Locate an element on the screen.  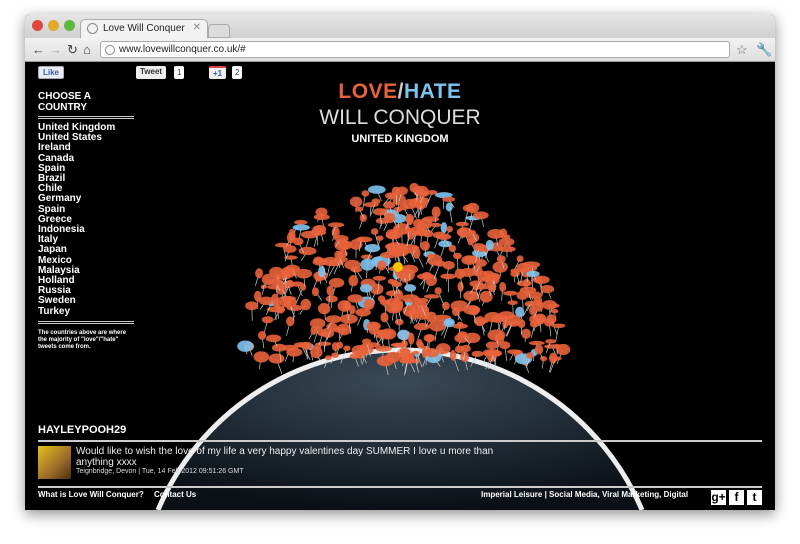
new-tab-button is located at coordinates (219, 31).